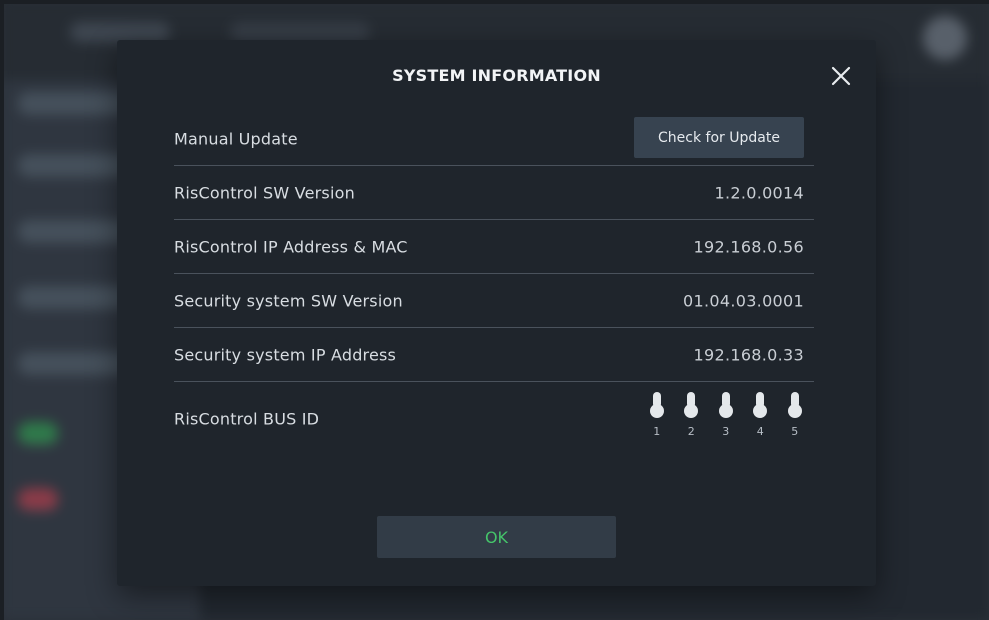 The image size is (989, 620). I want to click on riscontrol-sw-version-row: RisControl SW Version 1.2.0.0014, so click(494, 193).